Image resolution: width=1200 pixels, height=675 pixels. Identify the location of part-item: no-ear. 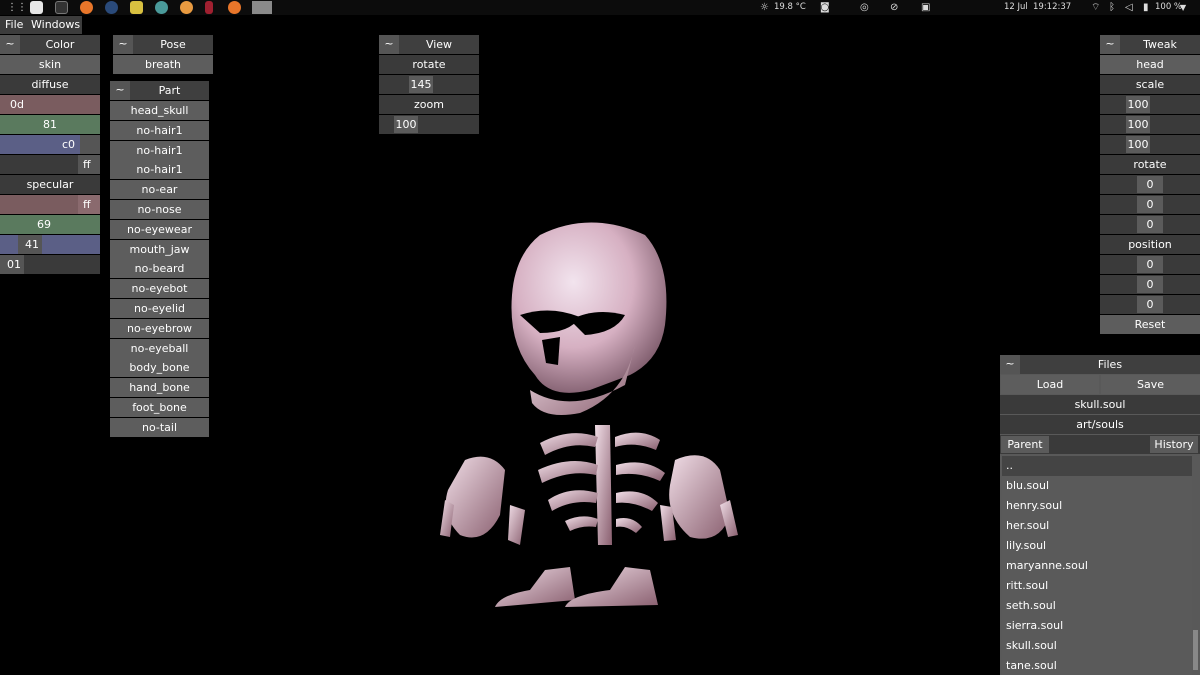
(159, 190).